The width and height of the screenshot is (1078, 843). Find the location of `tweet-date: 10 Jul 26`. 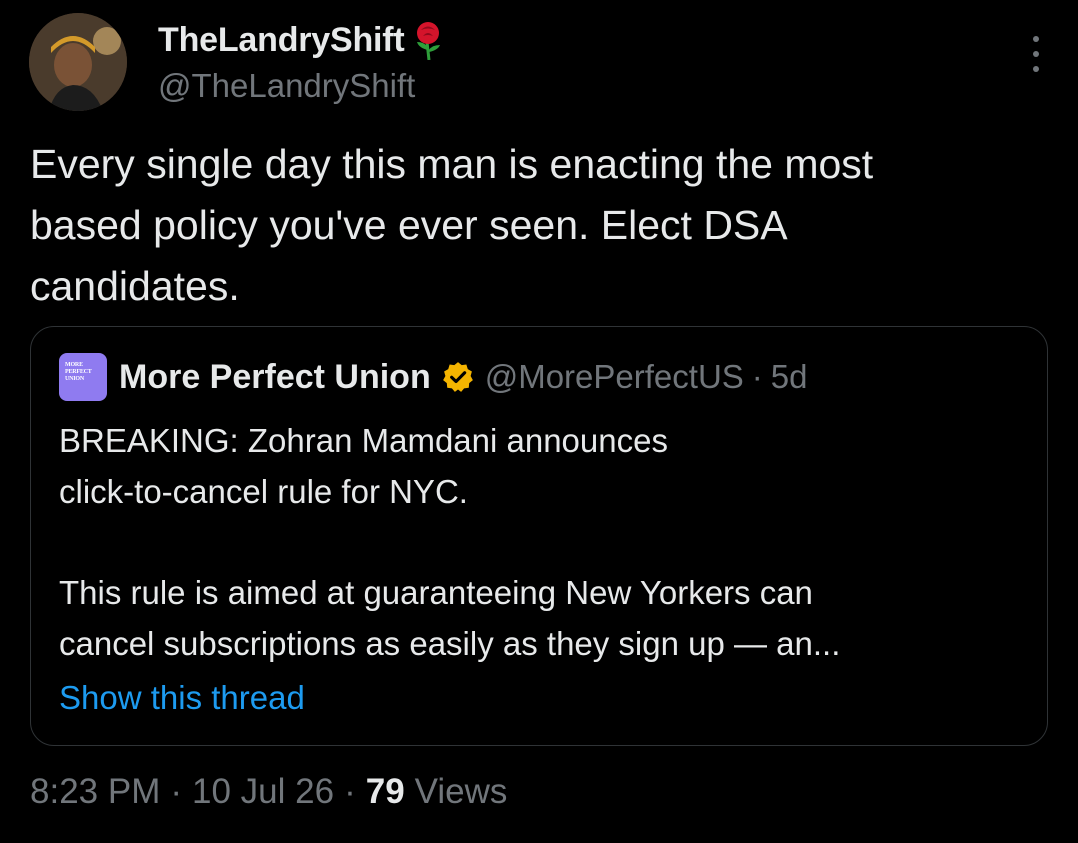

tweet-date: 10 Jul 26 is located at coordinates (263, 792).